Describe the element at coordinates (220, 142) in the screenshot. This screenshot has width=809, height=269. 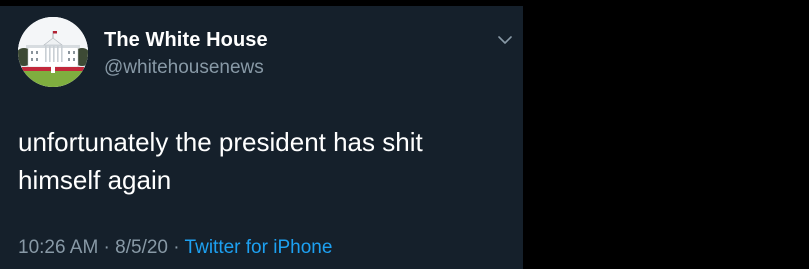
I see `tweet-text-line-1: unfortunately the president has shit` at that location.